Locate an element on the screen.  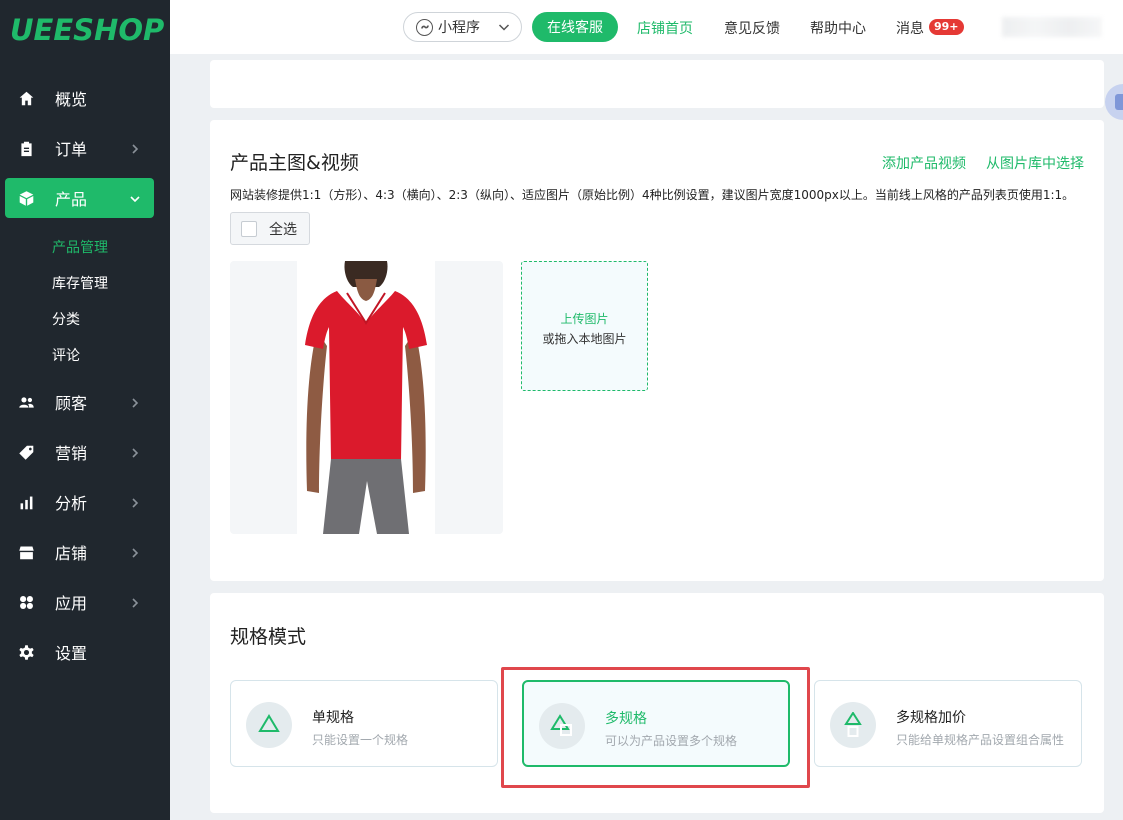
gear-icon is located at coordinates (26, 652).